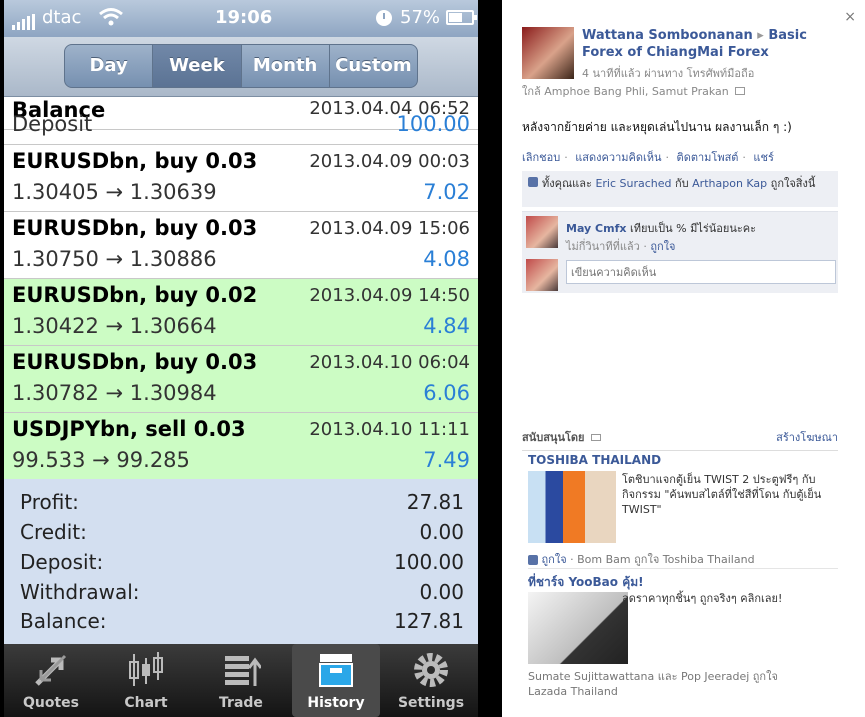  What do you see at coordinates (241, 703) in the screenshot?
I see `tab-label: Trade` at bounding box center [241, 703].